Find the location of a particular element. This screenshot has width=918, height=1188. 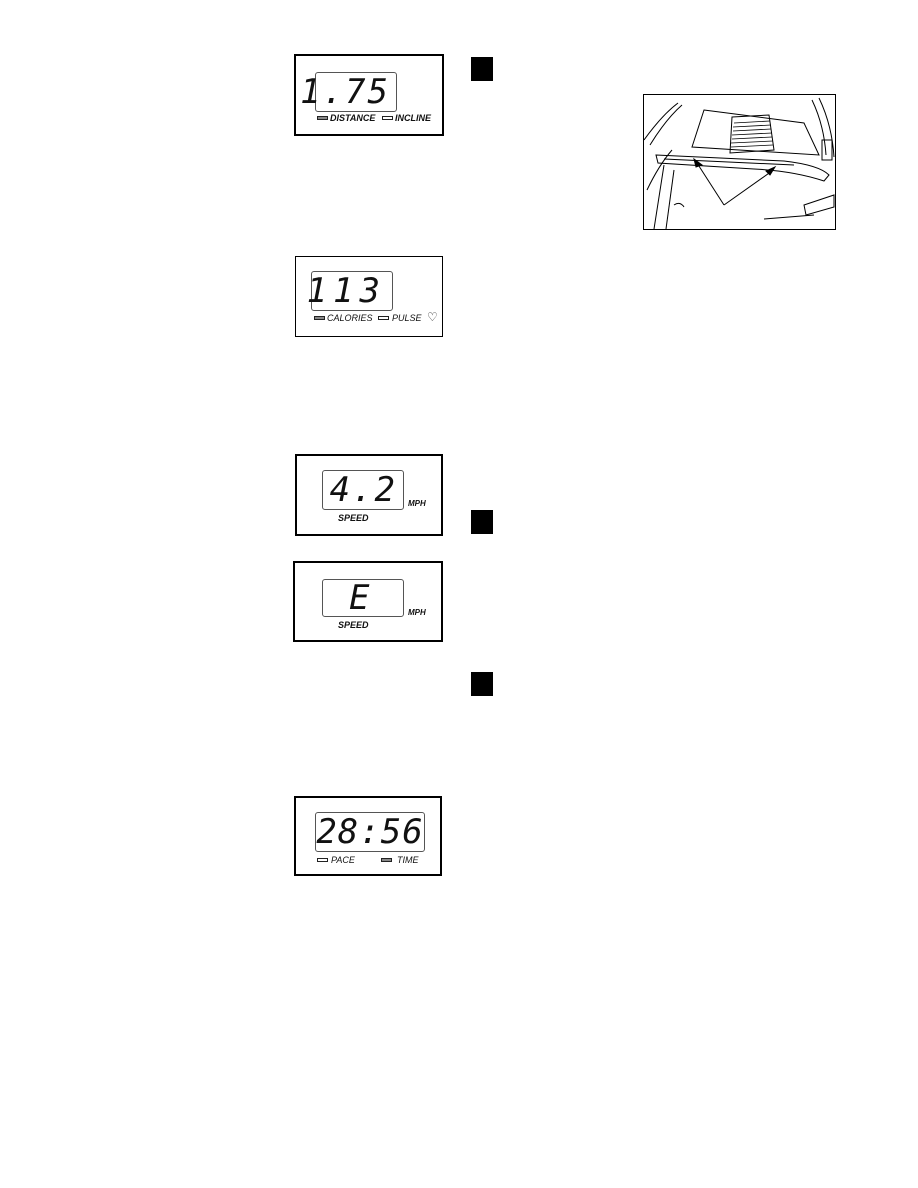

lcd-screen: 113 is located at coordinates (349, 291).